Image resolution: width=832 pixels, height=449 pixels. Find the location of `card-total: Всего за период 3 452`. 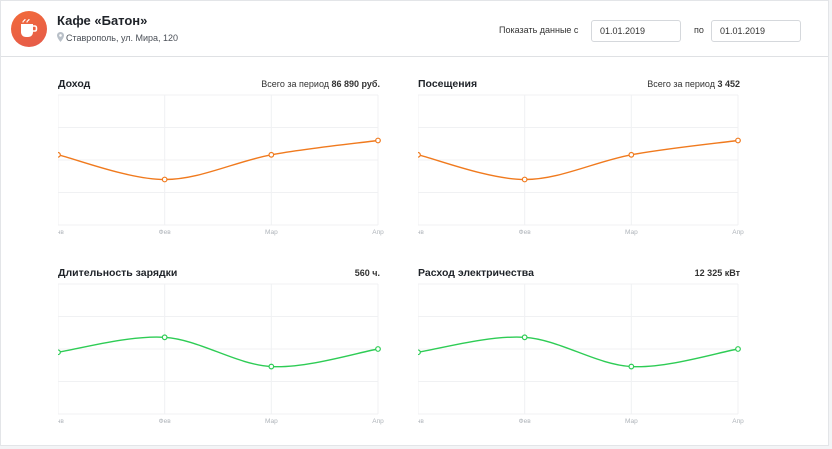

card-total: Всего за период 3 452 is located at coordinates (693, 84).